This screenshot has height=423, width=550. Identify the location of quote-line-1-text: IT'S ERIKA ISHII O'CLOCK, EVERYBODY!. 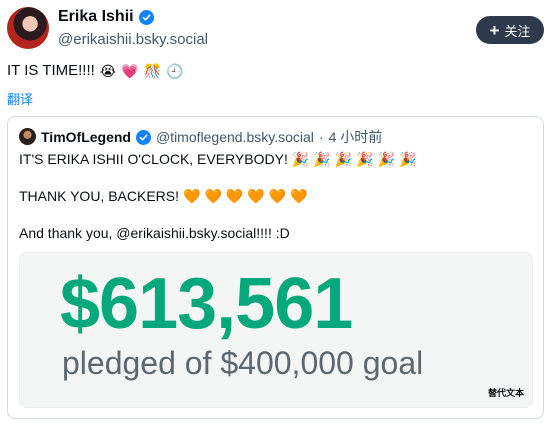
(153, 159).